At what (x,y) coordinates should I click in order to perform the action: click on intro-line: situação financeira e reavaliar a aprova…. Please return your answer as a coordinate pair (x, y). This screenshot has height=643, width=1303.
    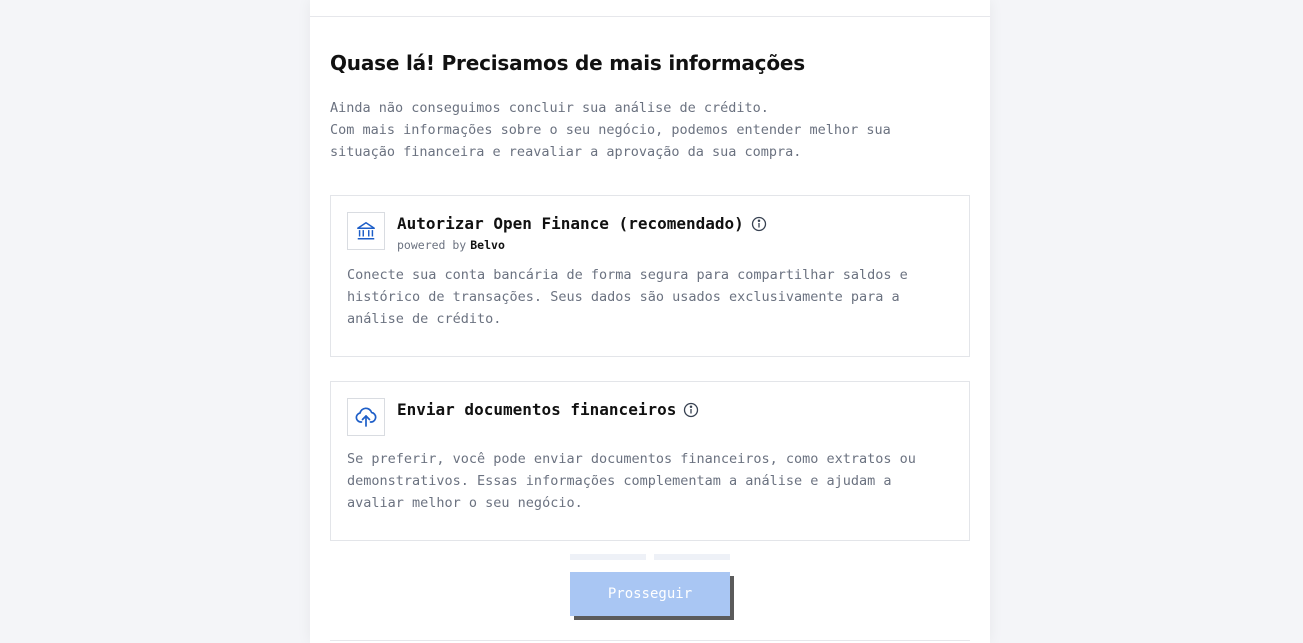
    Looking at the image, I should click on (566, 152).